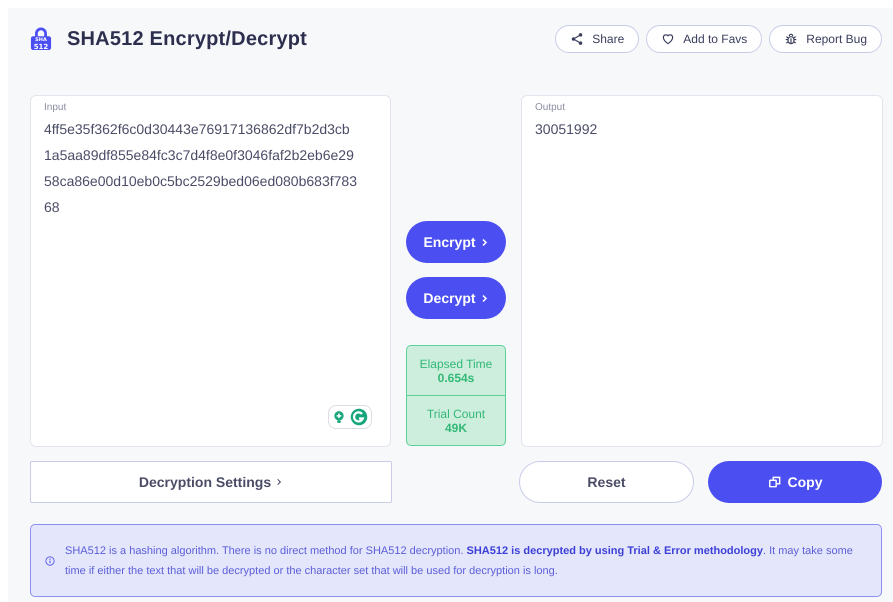  What do you see at coordinates (550, 107) in the screenshot?
I see `field-label: Output` at bounding box center [550, 107].